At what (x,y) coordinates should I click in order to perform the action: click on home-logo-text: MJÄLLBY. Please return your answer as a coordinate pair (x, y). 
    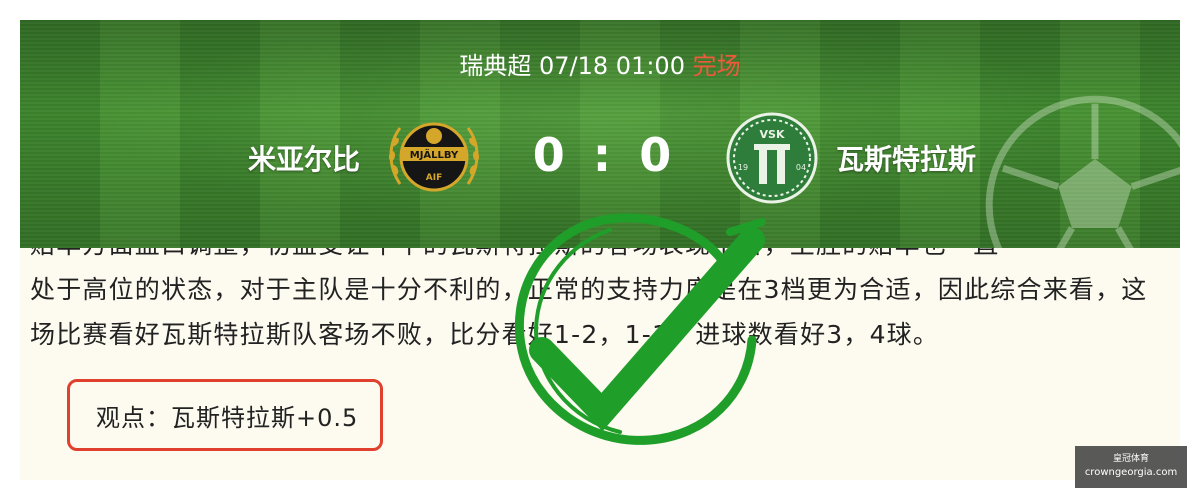
    Looking at the image, I should click on (434, 154).